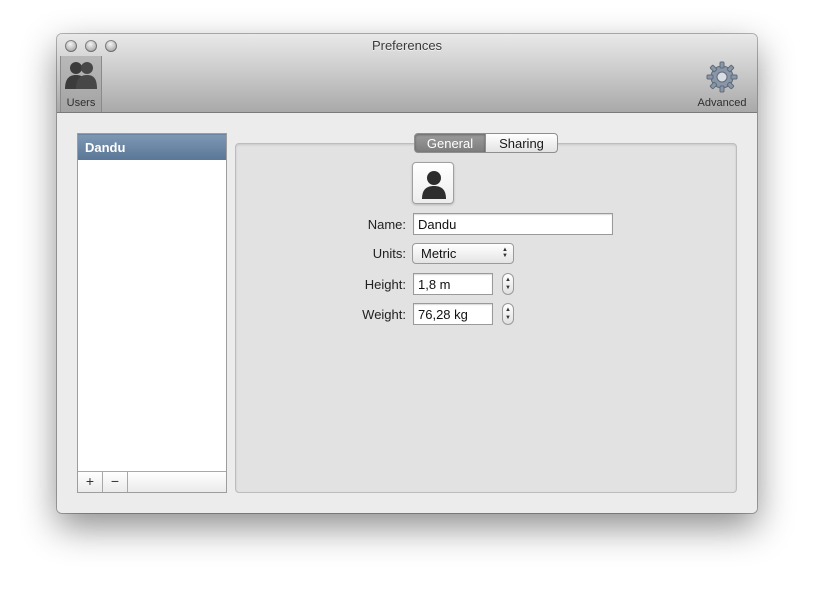  What do you see at coordinates (453, 284) in the screenshot?
I see `height-field` at bounding box center [453, 284].